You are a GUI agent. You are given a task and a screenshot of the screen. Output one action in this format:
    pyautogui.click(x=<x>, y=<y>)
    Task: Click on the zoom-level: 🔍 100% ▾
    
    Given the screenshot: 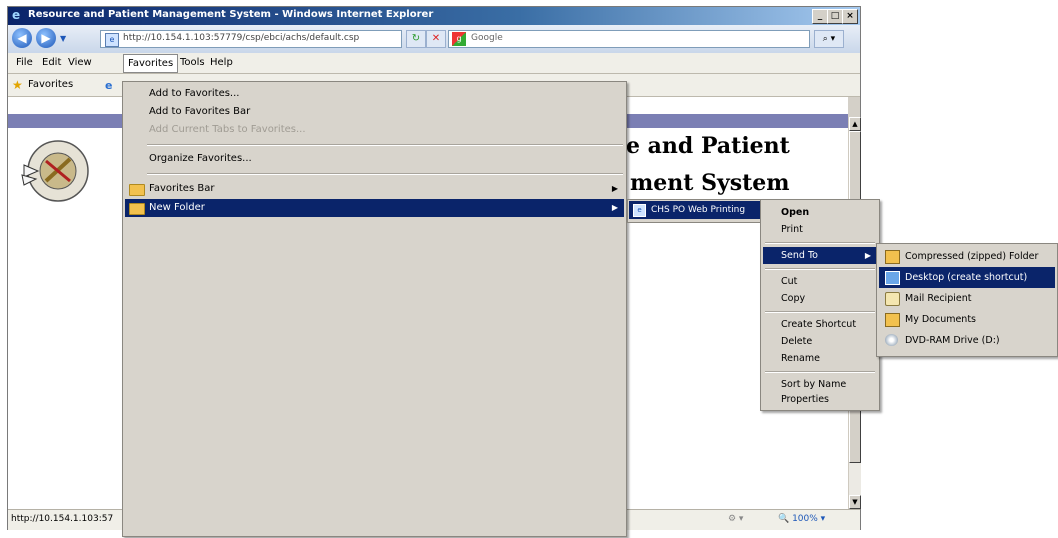 What is the action you would take?
    pyautogui.click(x=801, y=519)
    